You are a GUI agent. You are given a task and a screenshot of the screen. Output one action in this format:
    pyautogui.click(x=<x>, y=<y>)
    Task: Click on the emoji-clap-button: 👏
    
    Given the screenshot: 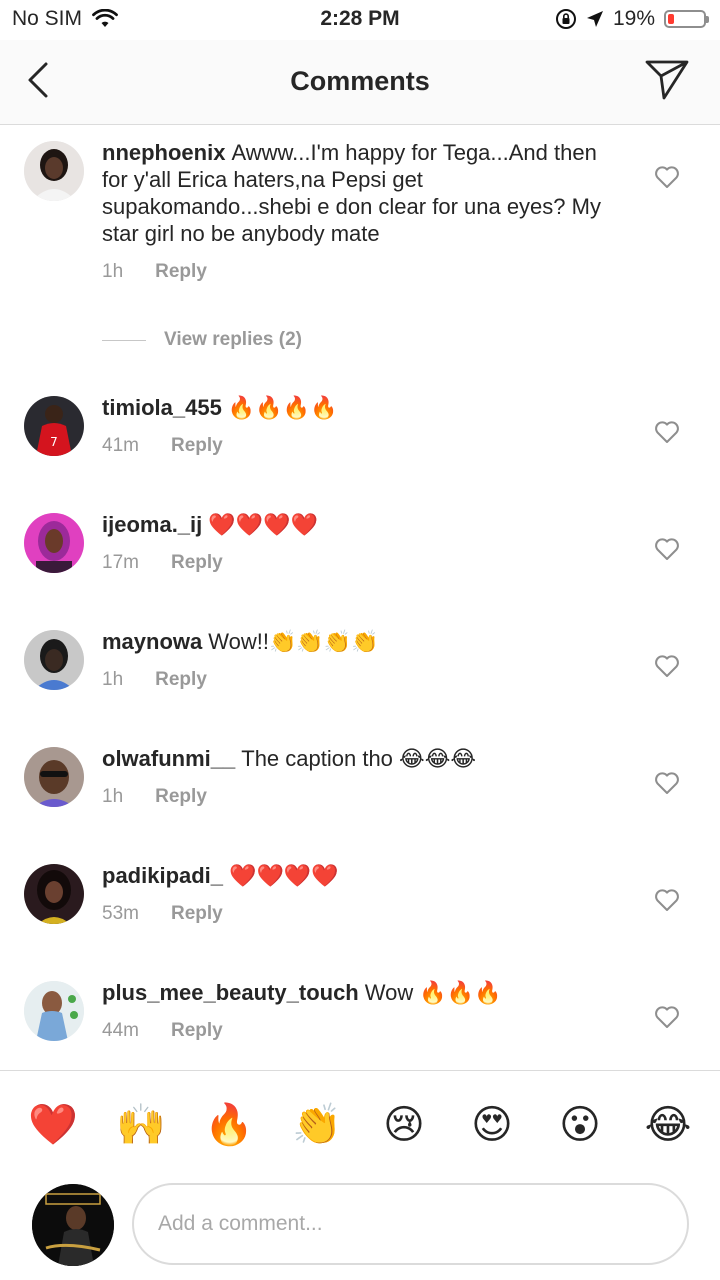 What is the action you would take?
    pyautogui.click(x=317, y=1125)
    